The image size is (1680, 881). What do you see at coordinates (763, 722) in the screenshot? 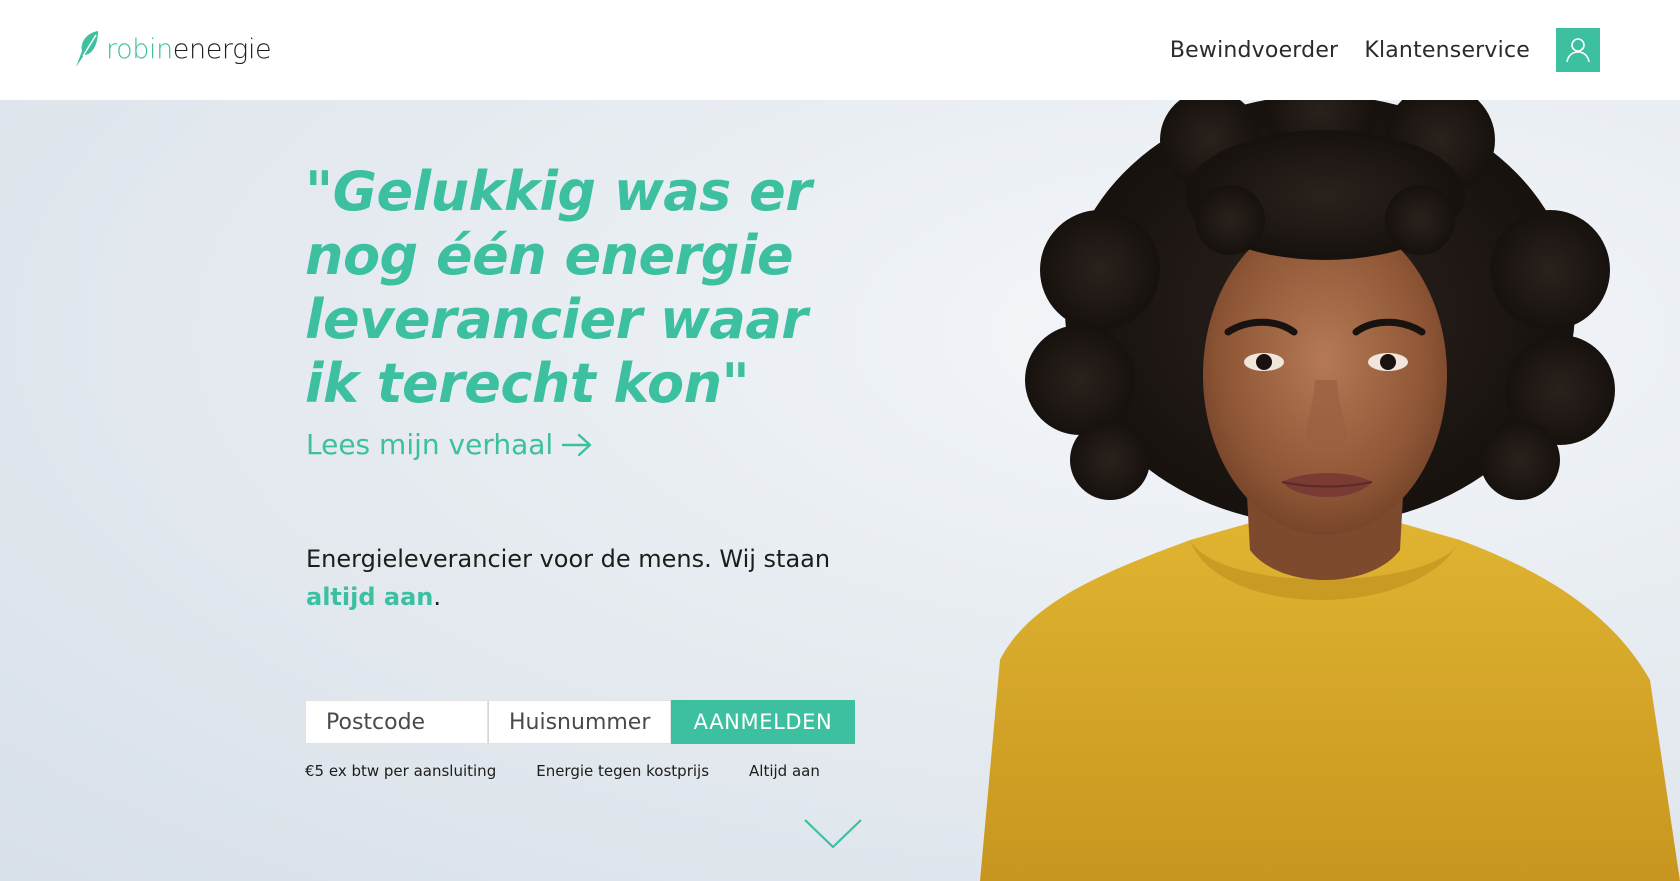
I see `signup-button: AANMELDEN` at bounding box center [763, 722].